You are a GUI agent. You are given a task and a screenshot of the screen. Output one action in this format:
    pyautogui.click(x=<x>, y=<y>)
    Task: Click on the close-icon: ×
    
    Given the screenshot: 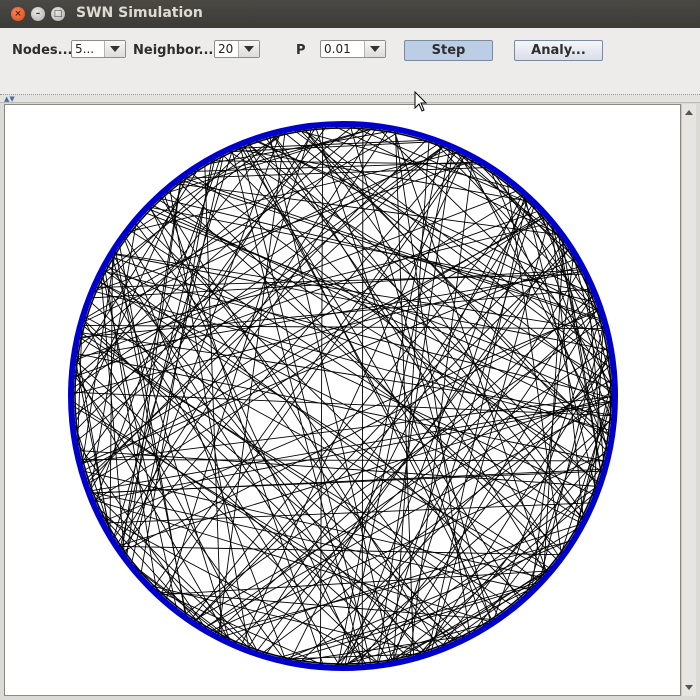 What is the action you would take?
    pyautogui.click(x=18, y=14)
    